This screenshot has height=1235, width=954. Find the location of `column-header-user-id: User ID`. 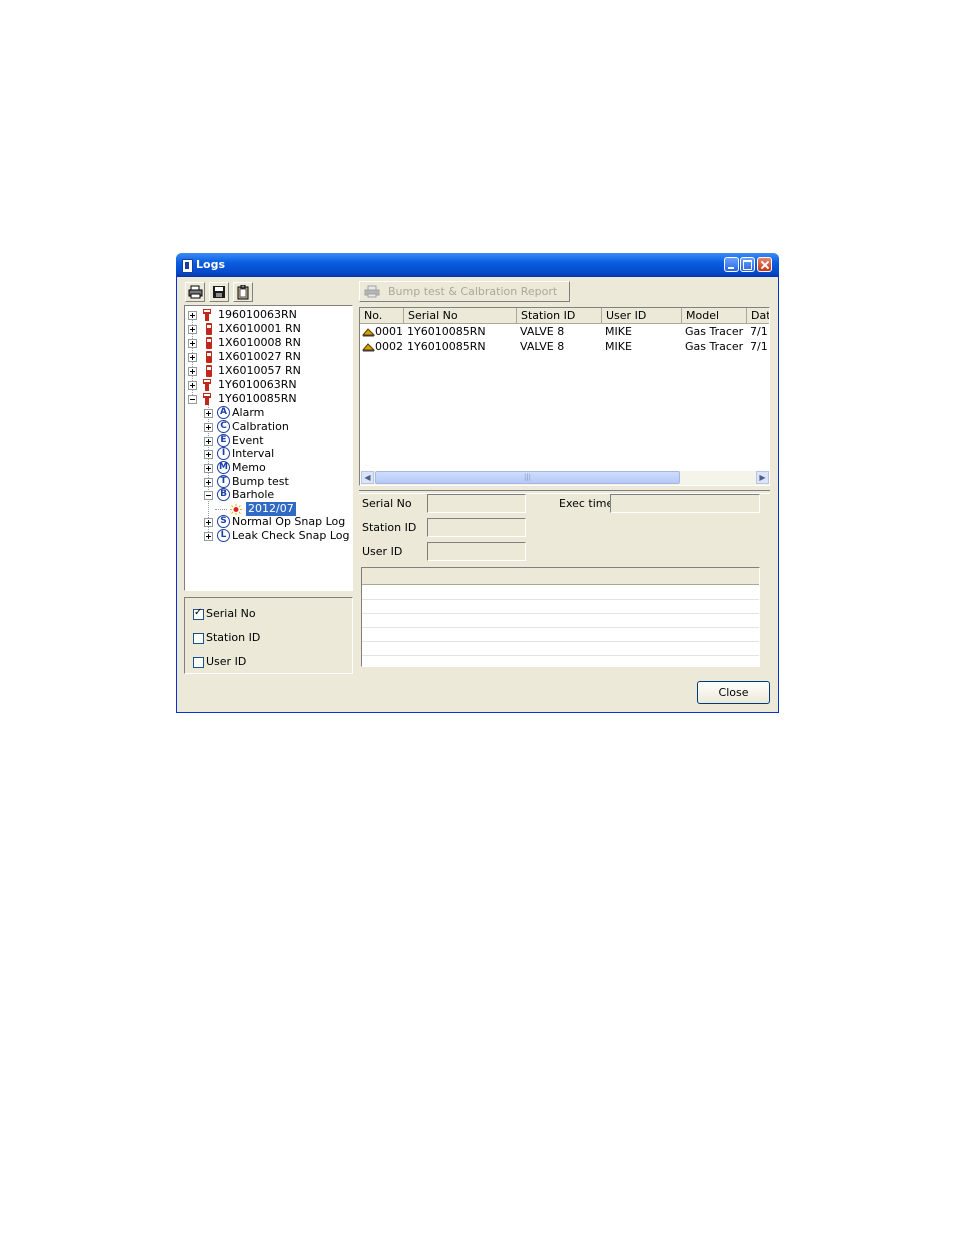

column-header-user-id: User ID is located at coordinates (642, 316).